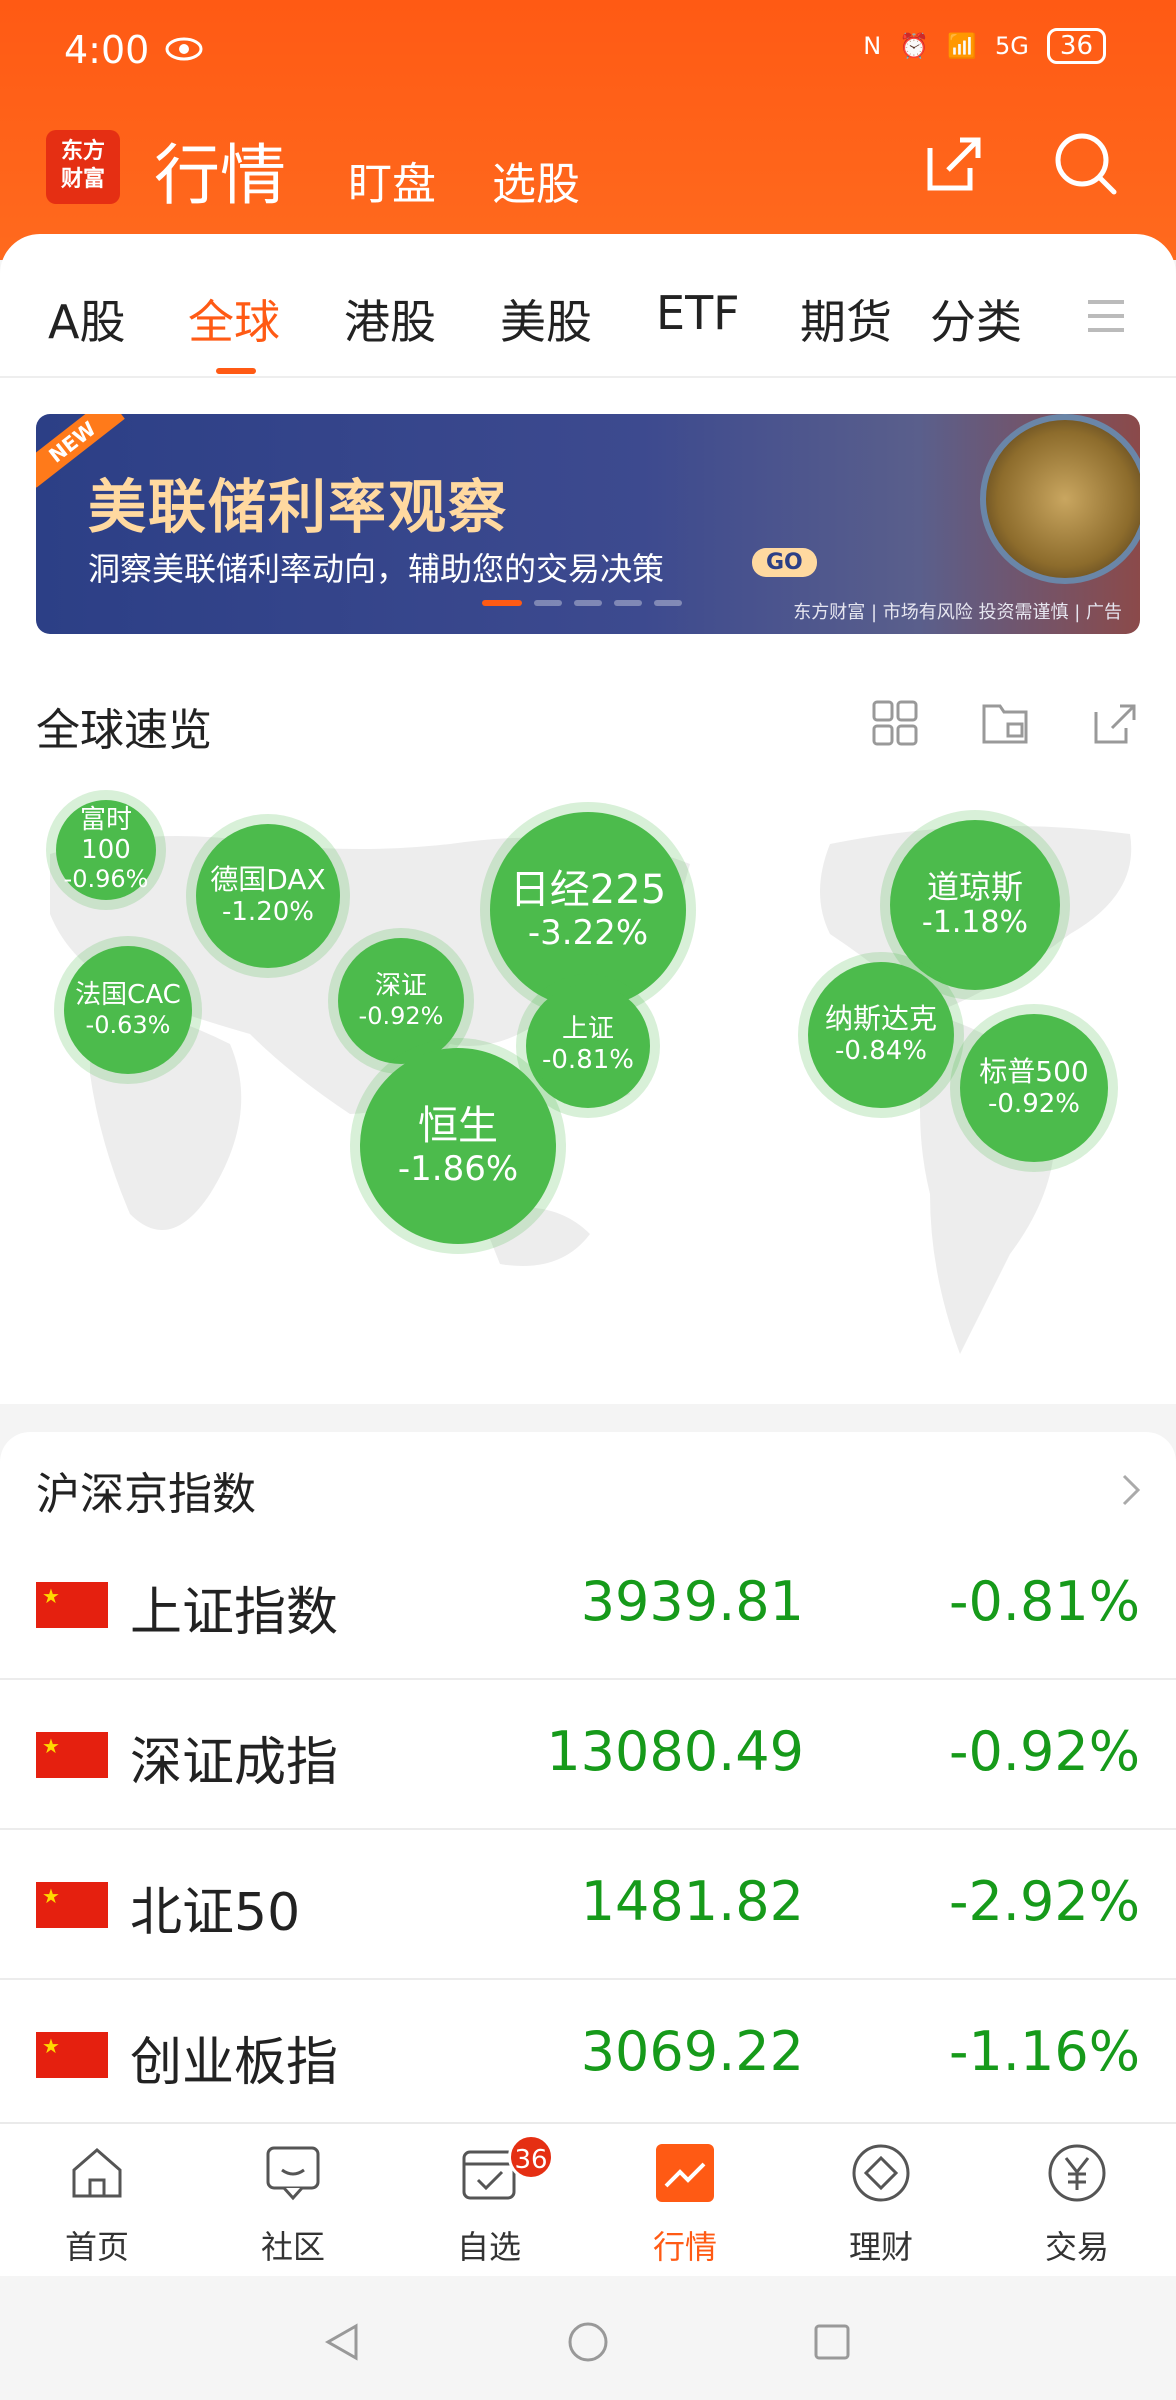  I want to click on tab-futures: 期货, so click(846, 319).